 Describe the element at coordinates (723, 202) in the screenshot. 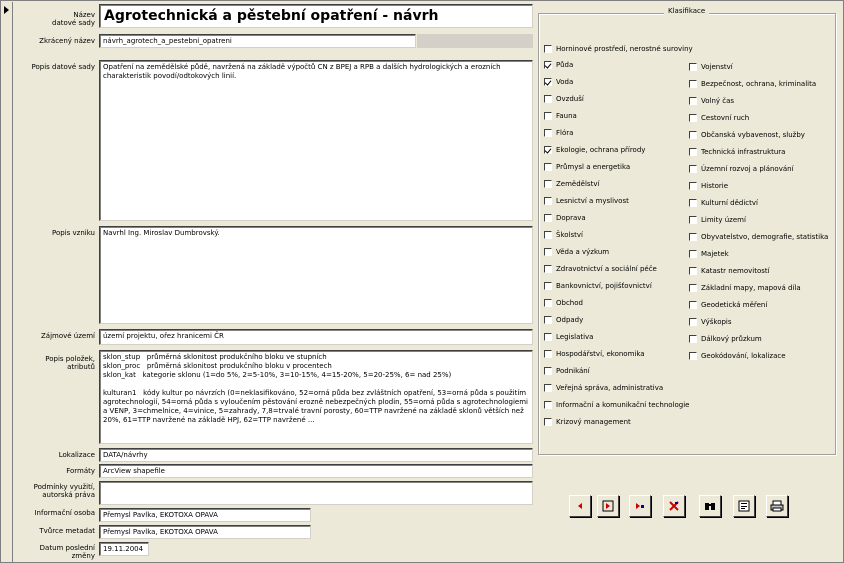

I see `checkbox-kulturni-dedictvi: Kulturní dědictví` at that location.